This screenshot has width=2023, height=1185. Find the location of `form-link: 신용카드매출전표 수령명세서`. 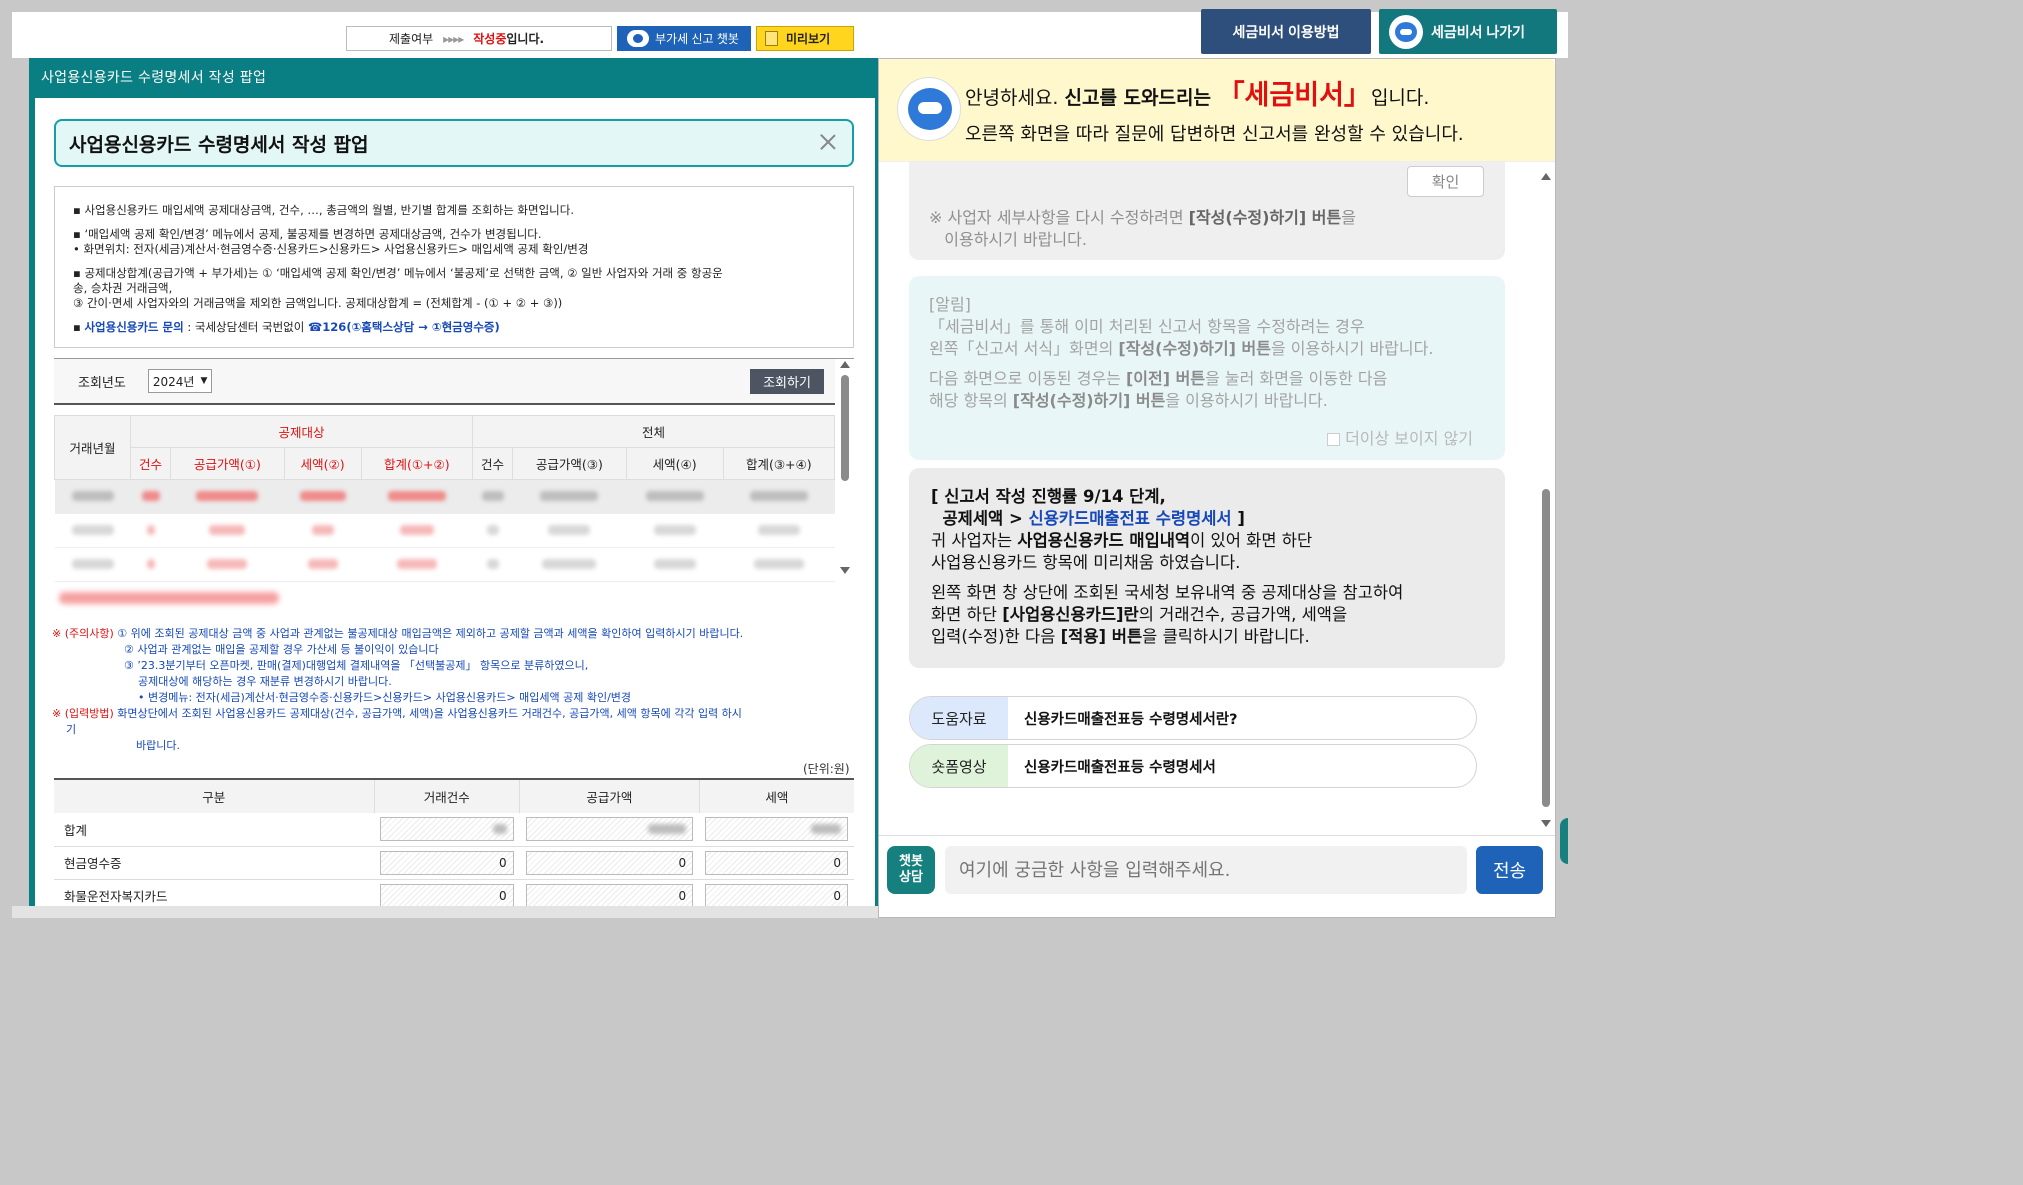

form-link: 신용카드매출전표 수령명세서 is located at coordinates (1130, 518).